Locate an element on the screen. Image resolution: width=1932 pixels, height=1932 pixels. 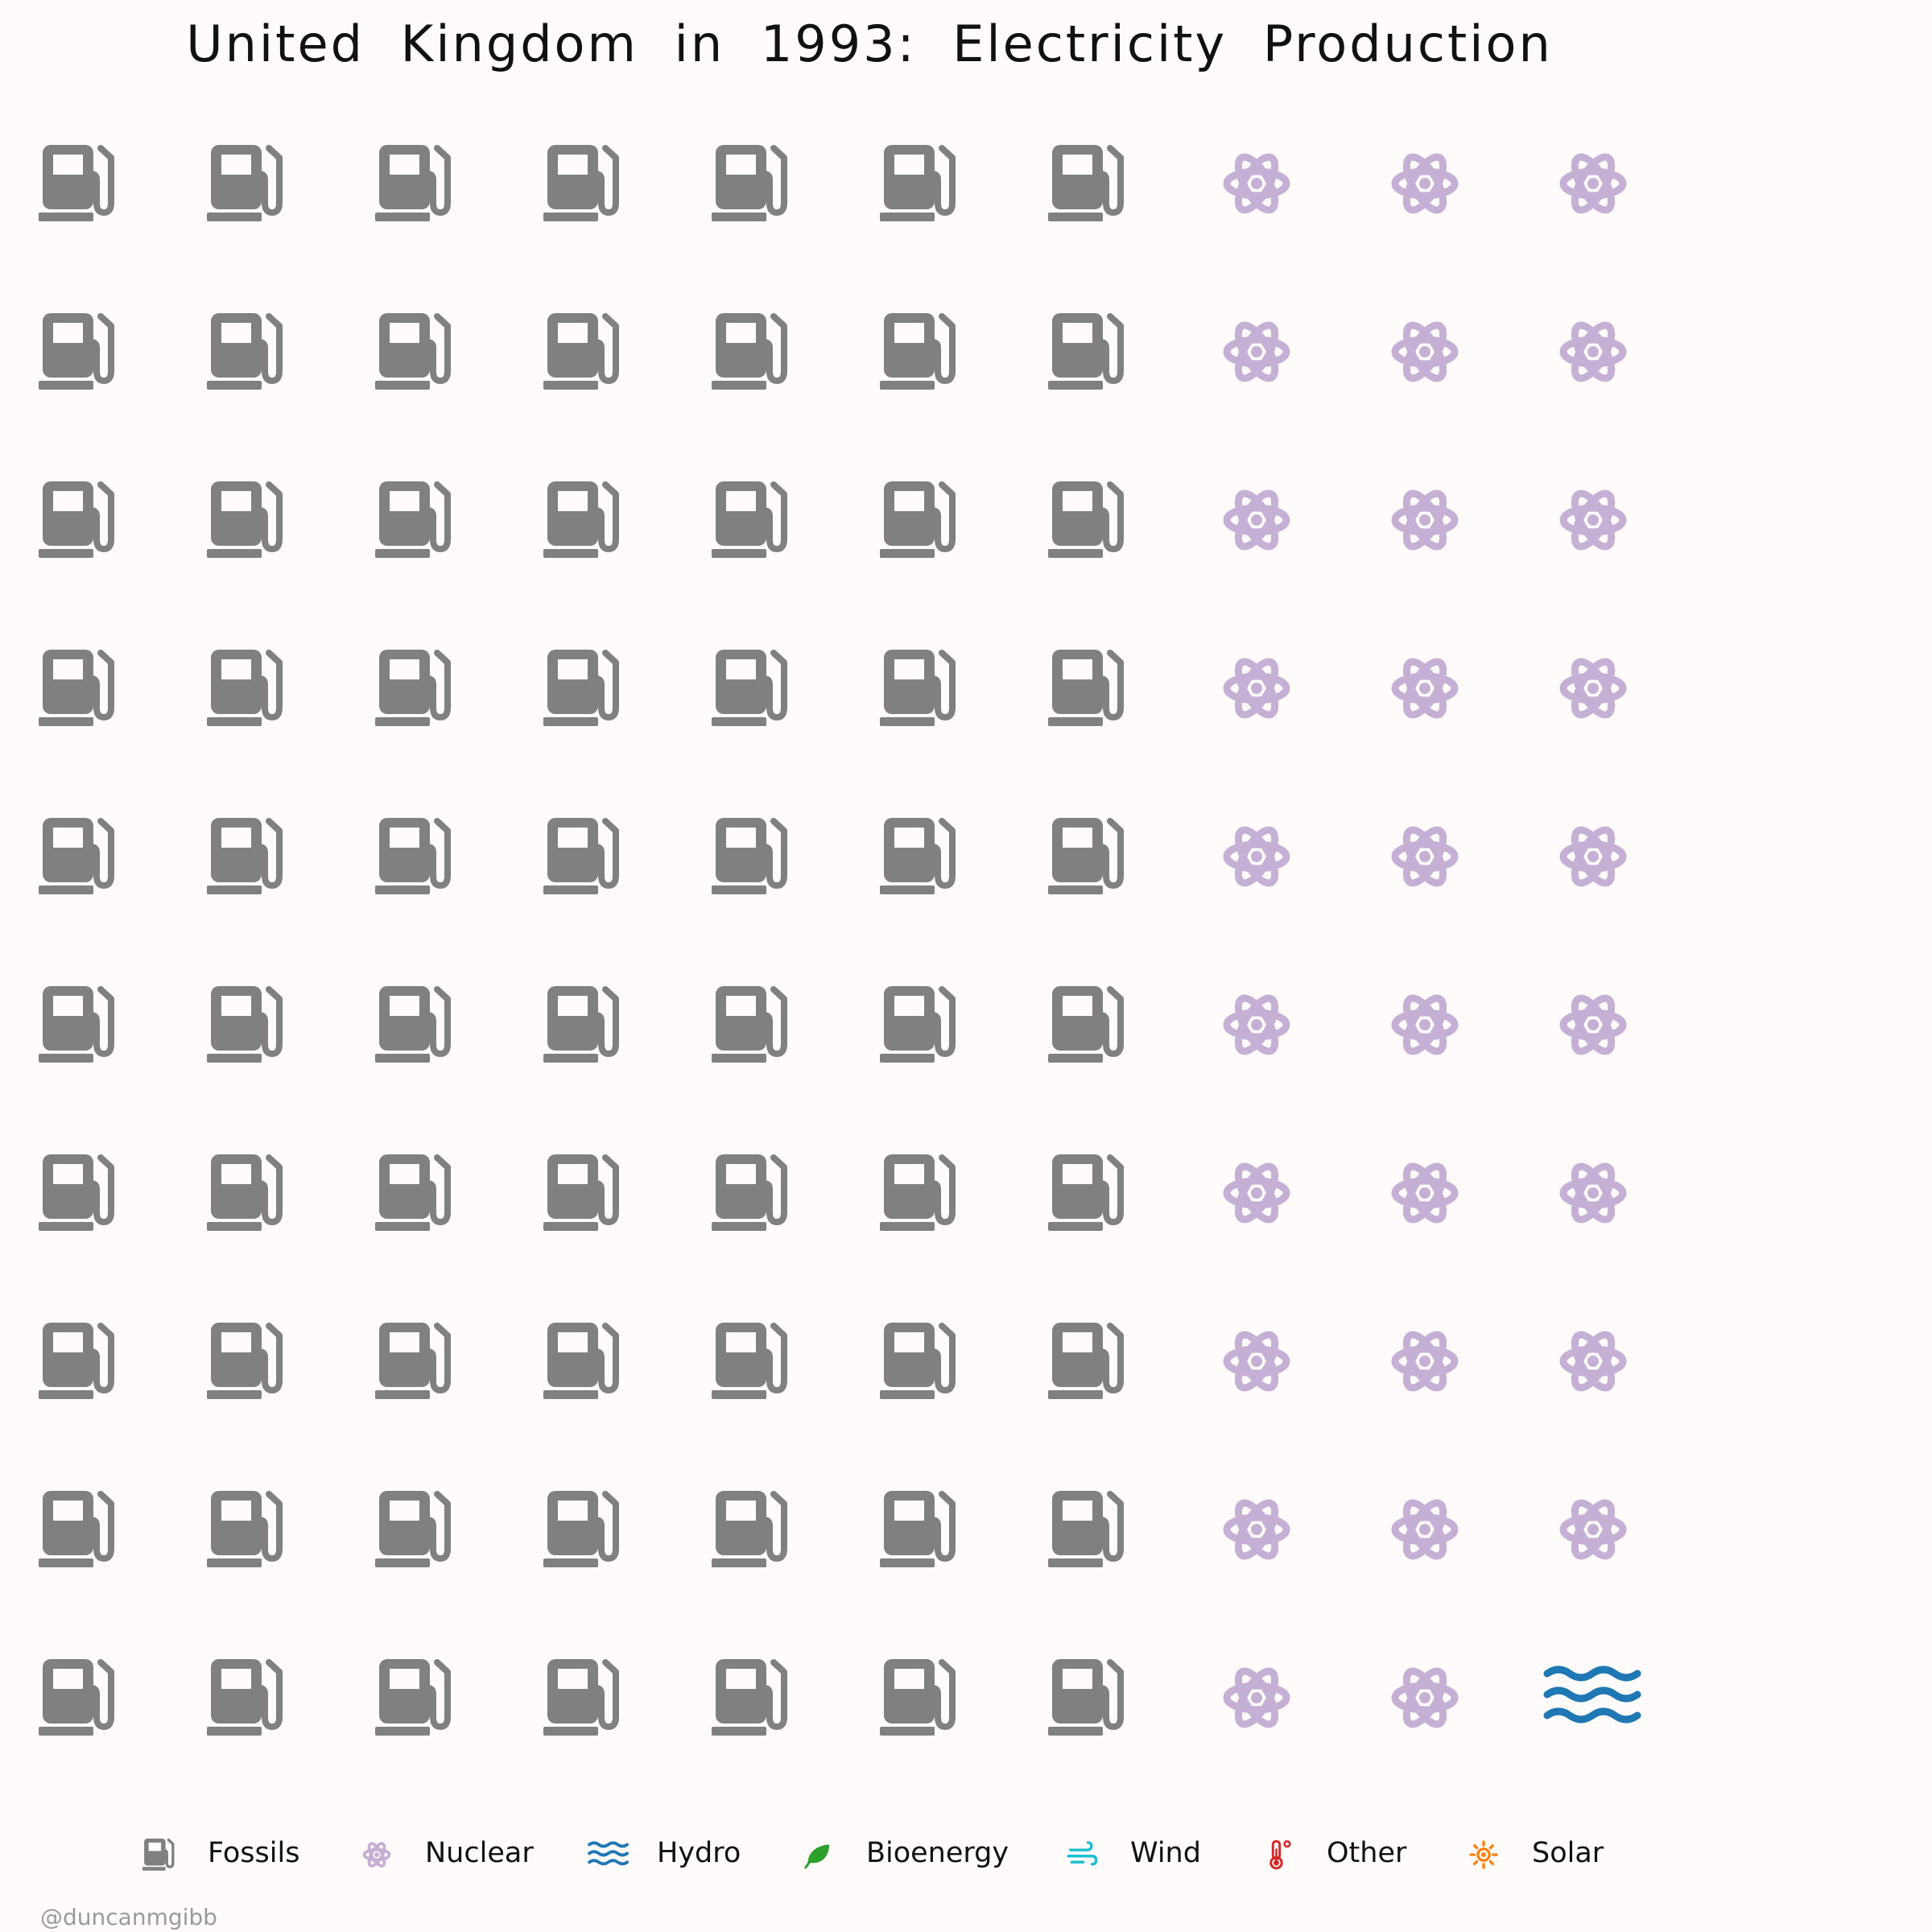
credit-watermark: @duncanmgibb is located at coordinates (128, 1917).